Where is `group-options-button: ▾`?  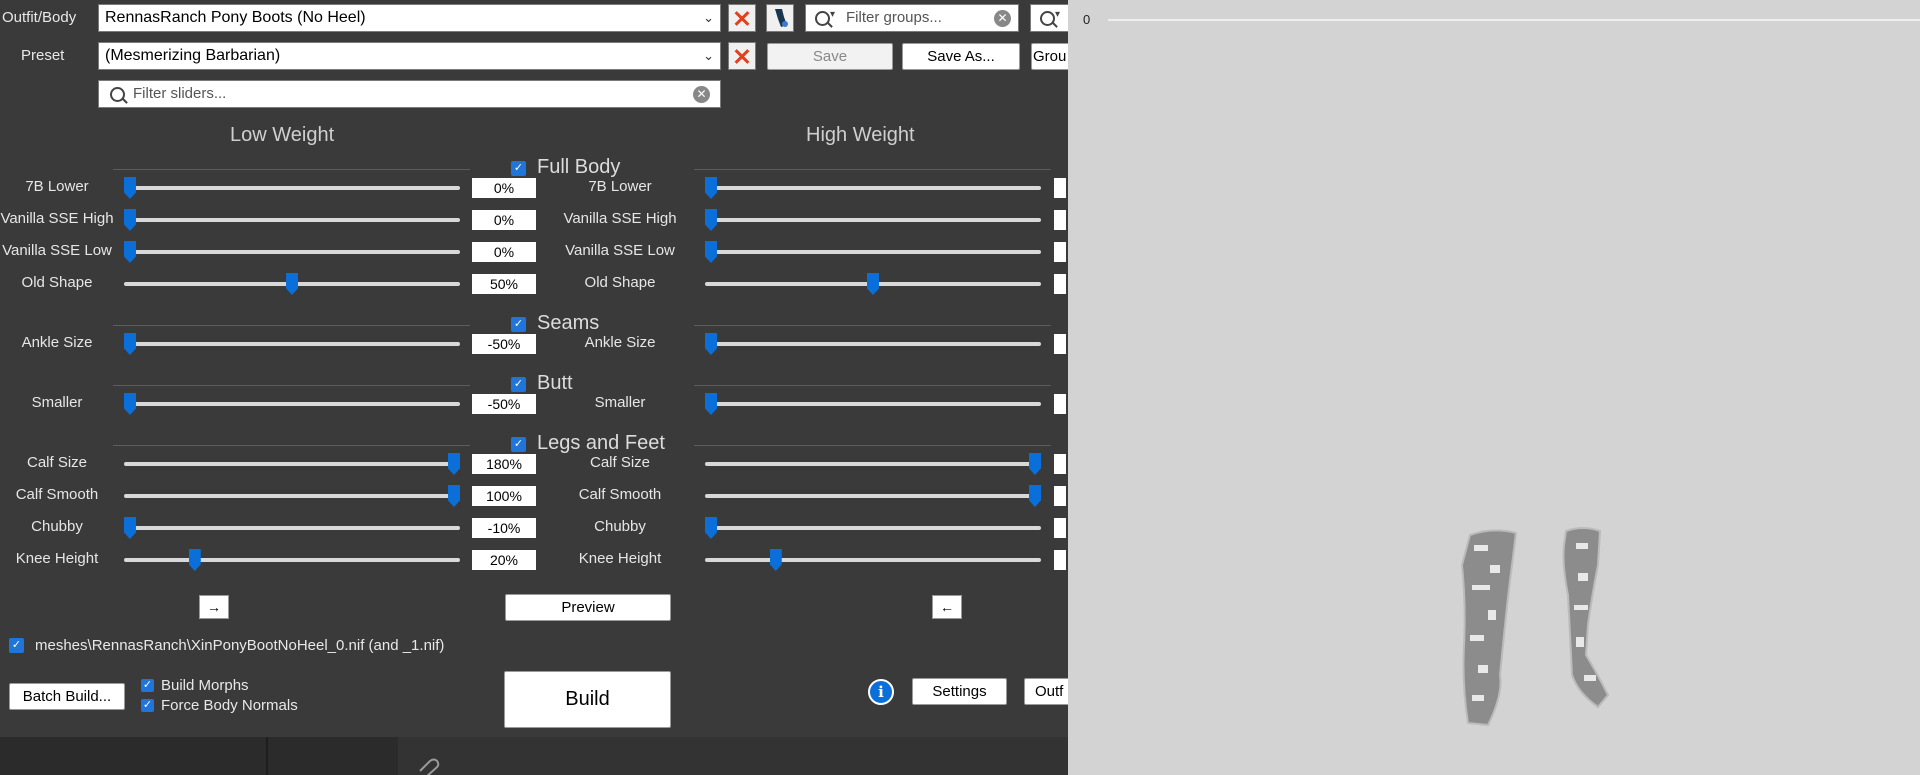 group-options-button: ▾ is located at coordinates (1049, 18).